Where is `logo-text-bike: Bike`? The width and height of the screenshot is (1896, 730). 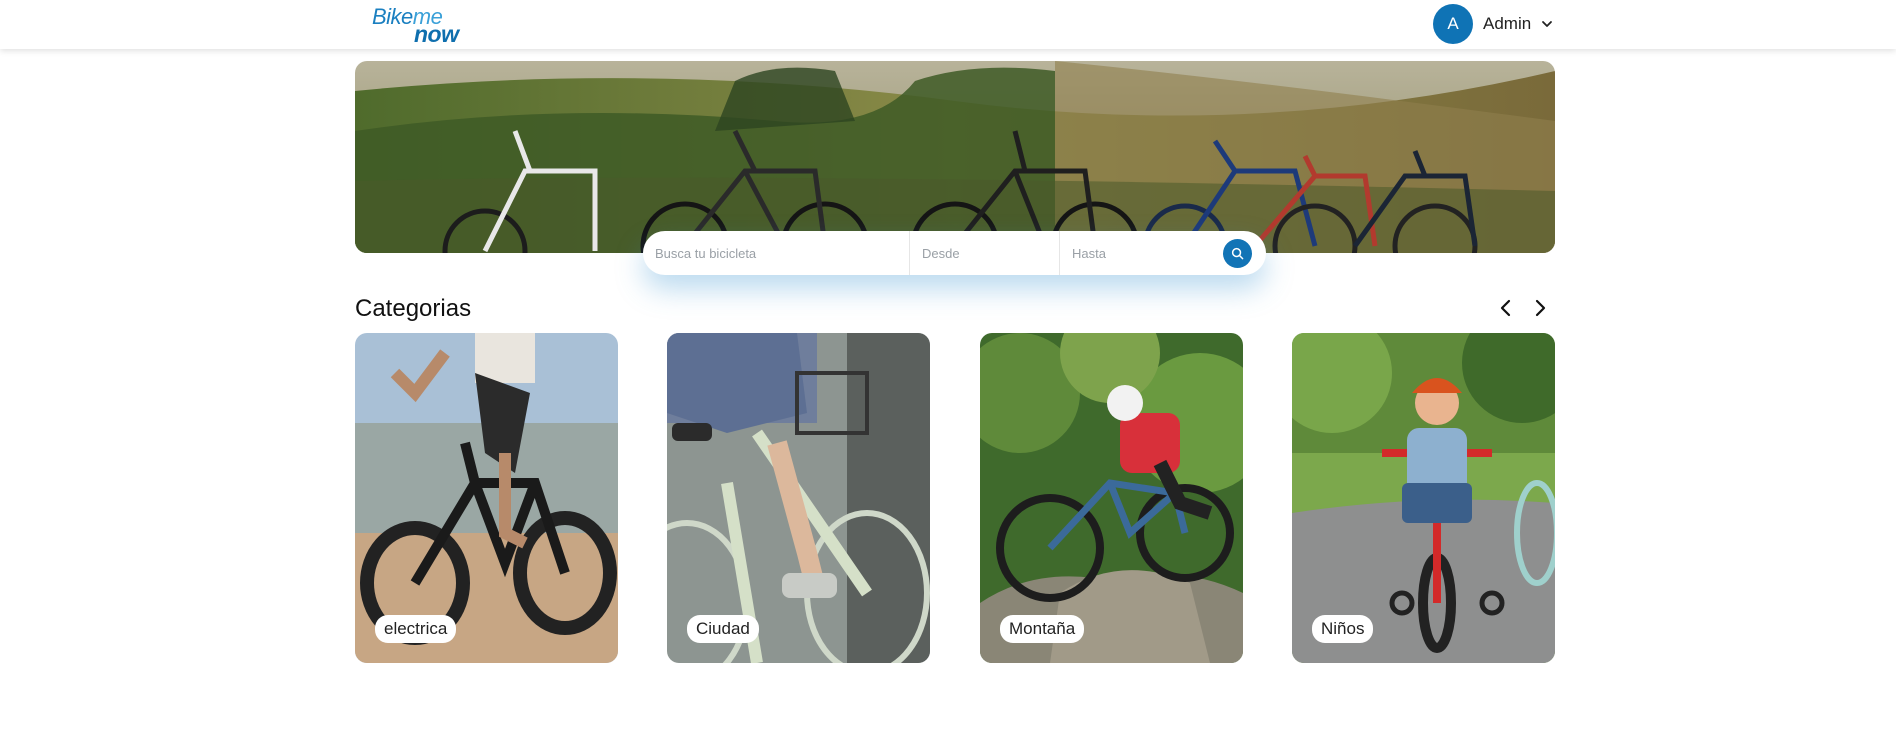 logo-text-bike: Bike is located at coordinates (392, 16).